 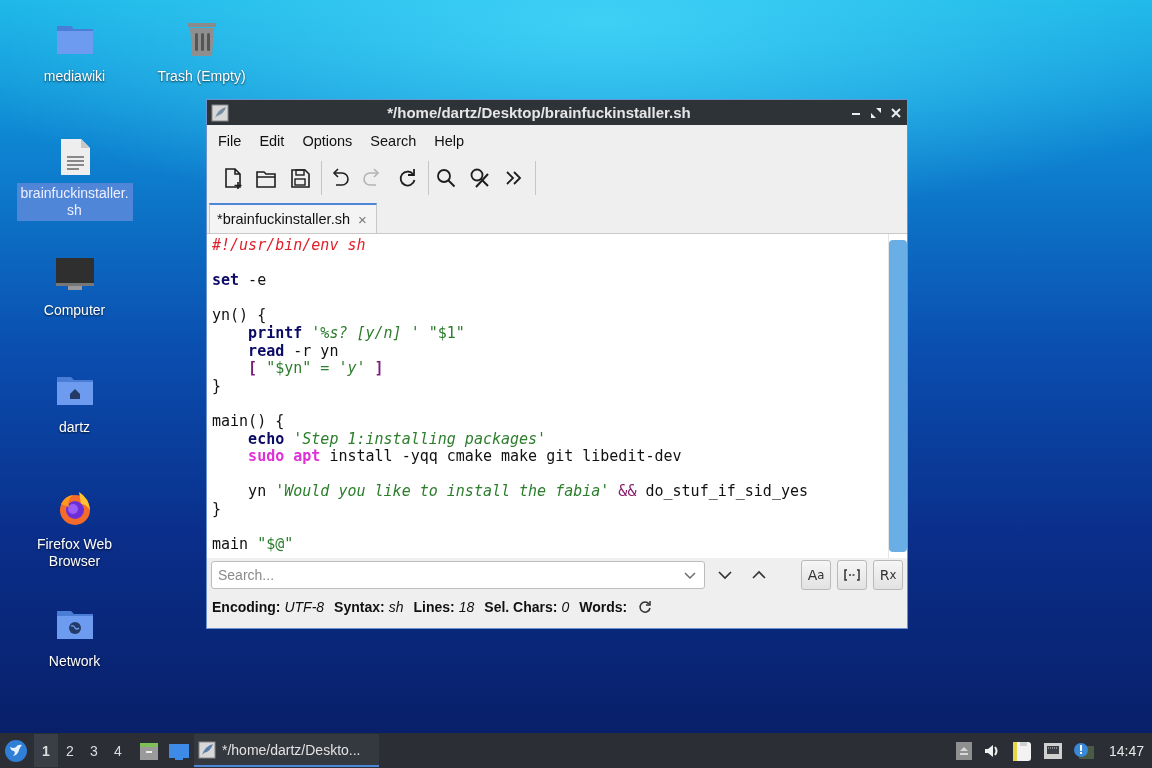 I want to click on refresh-button, so click(x=645, y=607).